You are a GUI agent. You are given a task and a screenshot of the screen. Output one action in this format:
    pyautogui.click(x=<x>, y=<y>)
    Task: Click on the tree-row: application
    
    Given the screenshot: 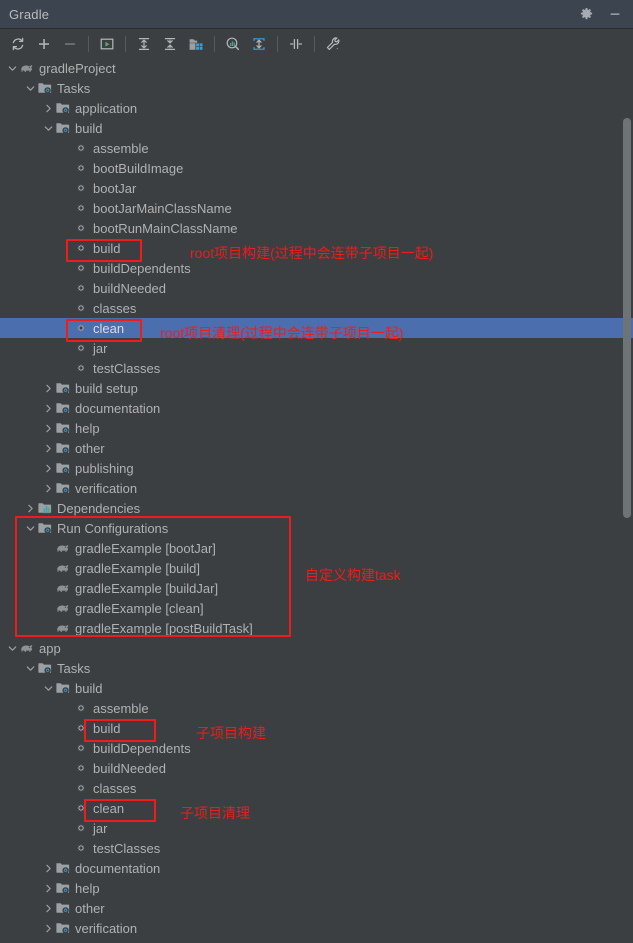 What is the action you would take?
    pyautogui.click(x=316, y=108)
    